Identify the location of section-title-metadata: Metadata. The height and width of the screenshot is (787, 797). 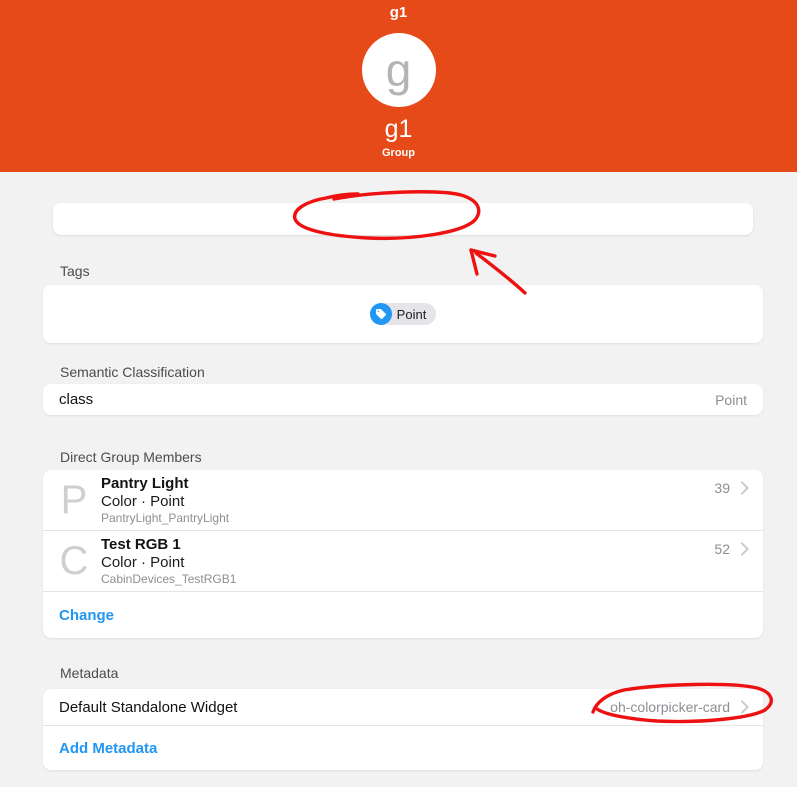
(89, 673).